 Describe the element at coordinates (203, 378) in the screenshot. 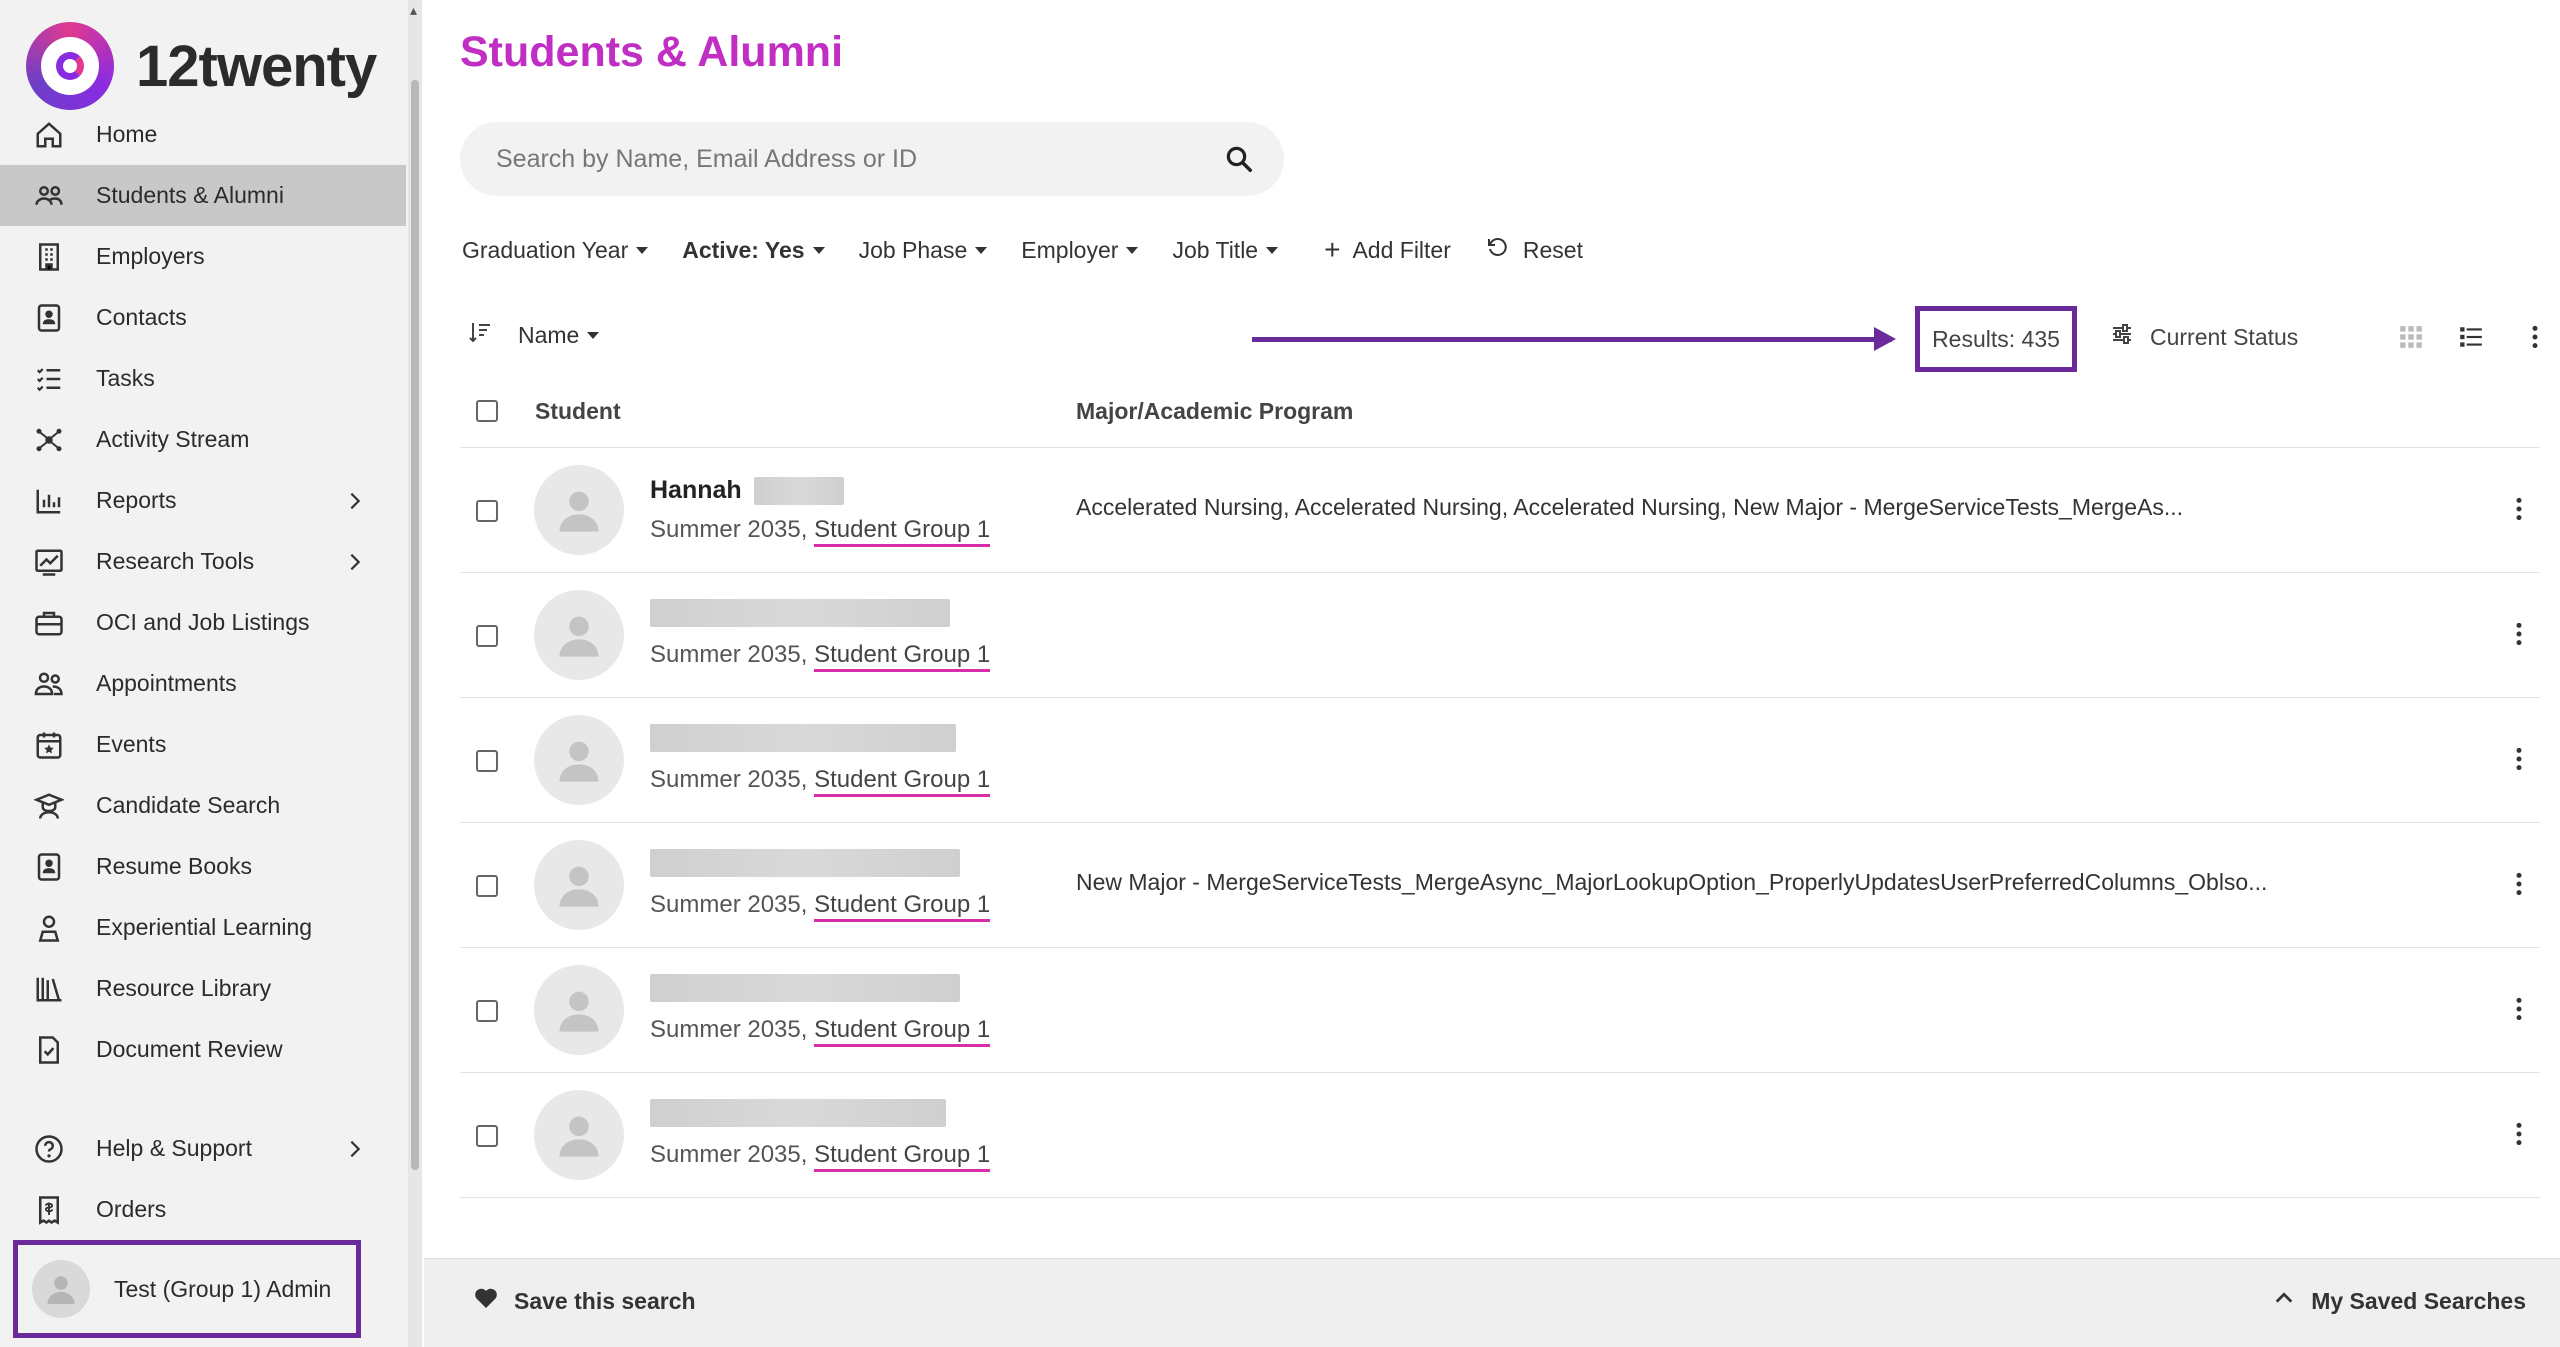

I see `sidebar-item-tasks: Tasks` at that location.